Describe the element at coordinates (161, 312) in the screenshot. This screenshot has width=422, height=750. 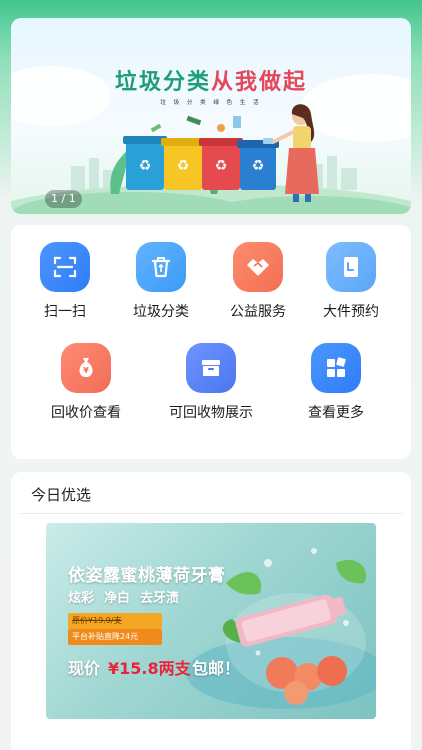
I see `garbage-sorting-label: 垃圾分类` at that location.